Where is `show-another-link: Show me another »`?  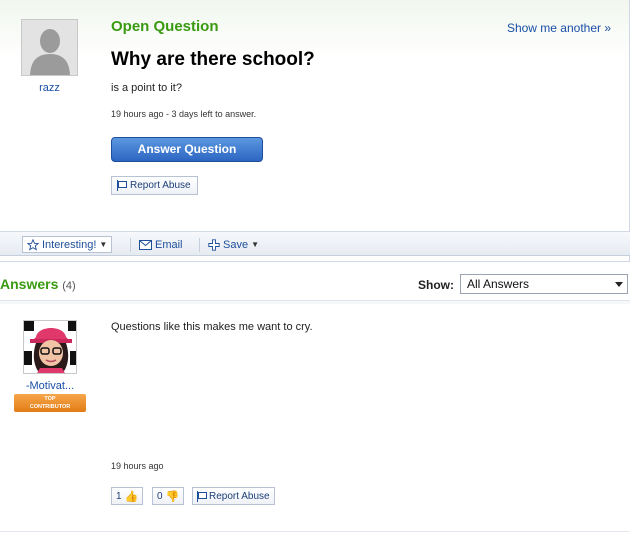
show-another-link: Show me another » is located at coordinates (559, 28).